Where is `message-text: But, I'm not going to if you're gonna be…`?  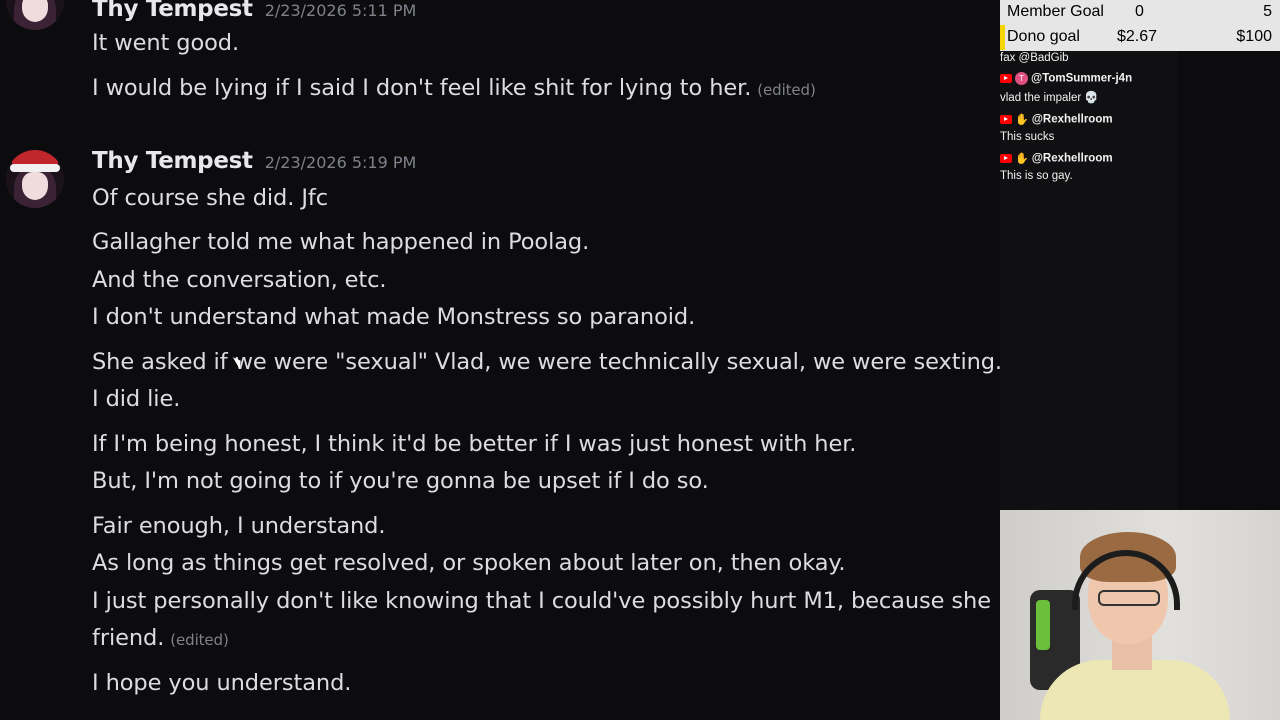
message-text: But, I'm not going to if you're gonna be… is located at coordinates (400, 481).